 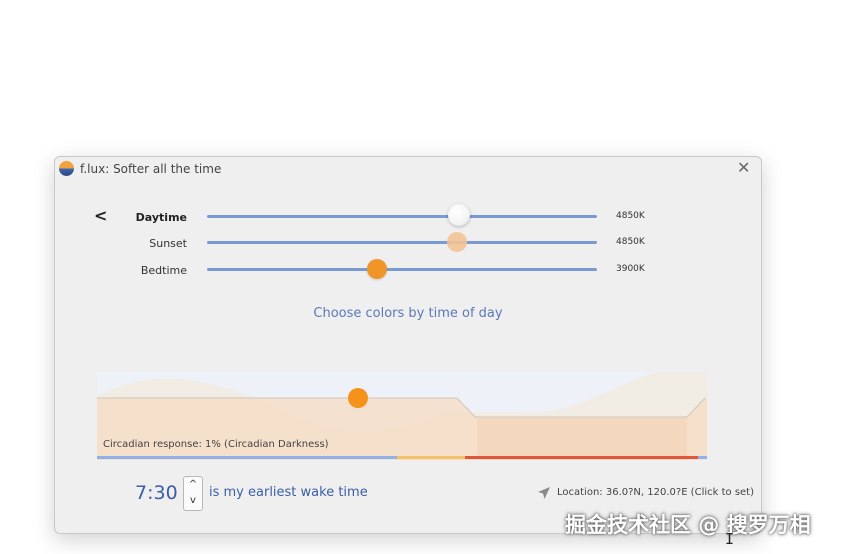 What do you see at coordinates (66, 168) in the screenshot?
I see `flux-logo-icon` at bounding box center [66, 168].